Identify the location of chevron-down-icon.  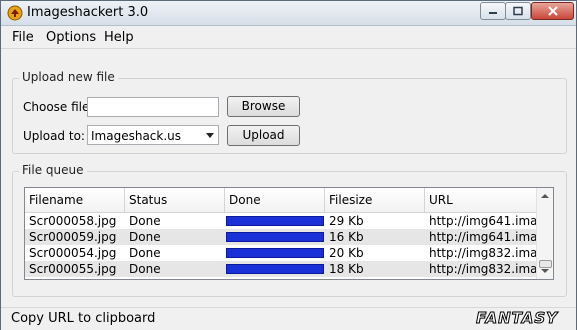
(210, 135).